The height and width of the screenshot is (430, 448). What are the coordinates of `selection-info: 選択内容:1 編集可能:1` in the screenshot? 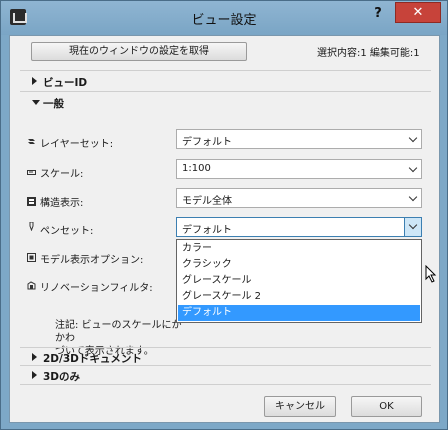 It's located at (368, 53).